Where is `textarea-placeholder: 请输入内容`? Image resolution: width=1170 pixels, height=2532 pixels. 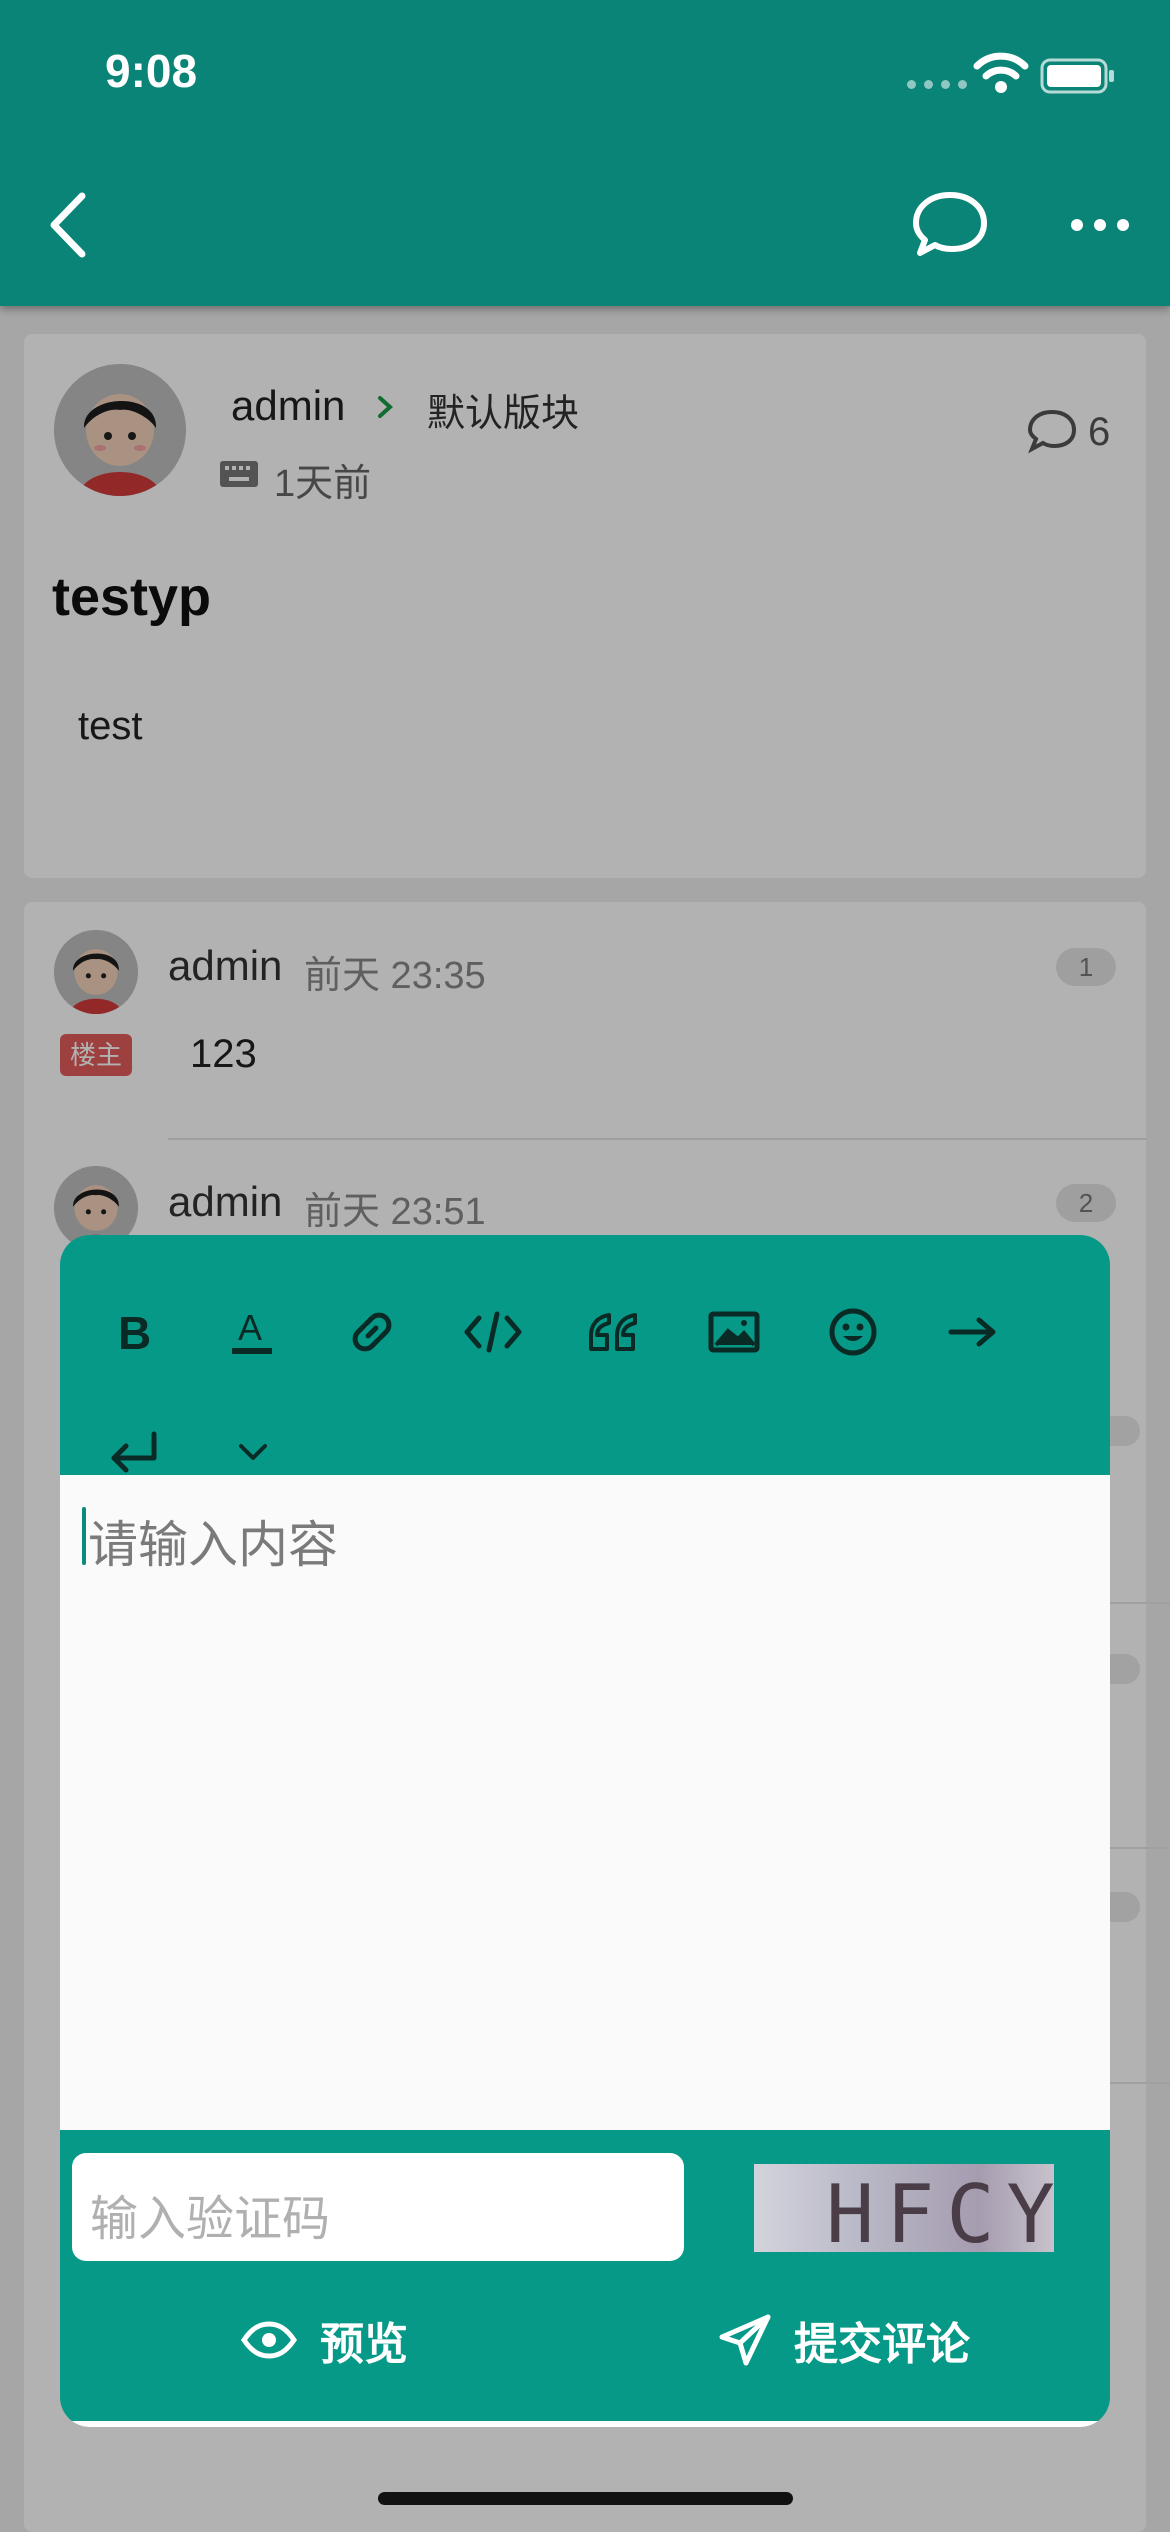
textarea-placeholder: 请输入内容 is located at coordinates (213, 1545).